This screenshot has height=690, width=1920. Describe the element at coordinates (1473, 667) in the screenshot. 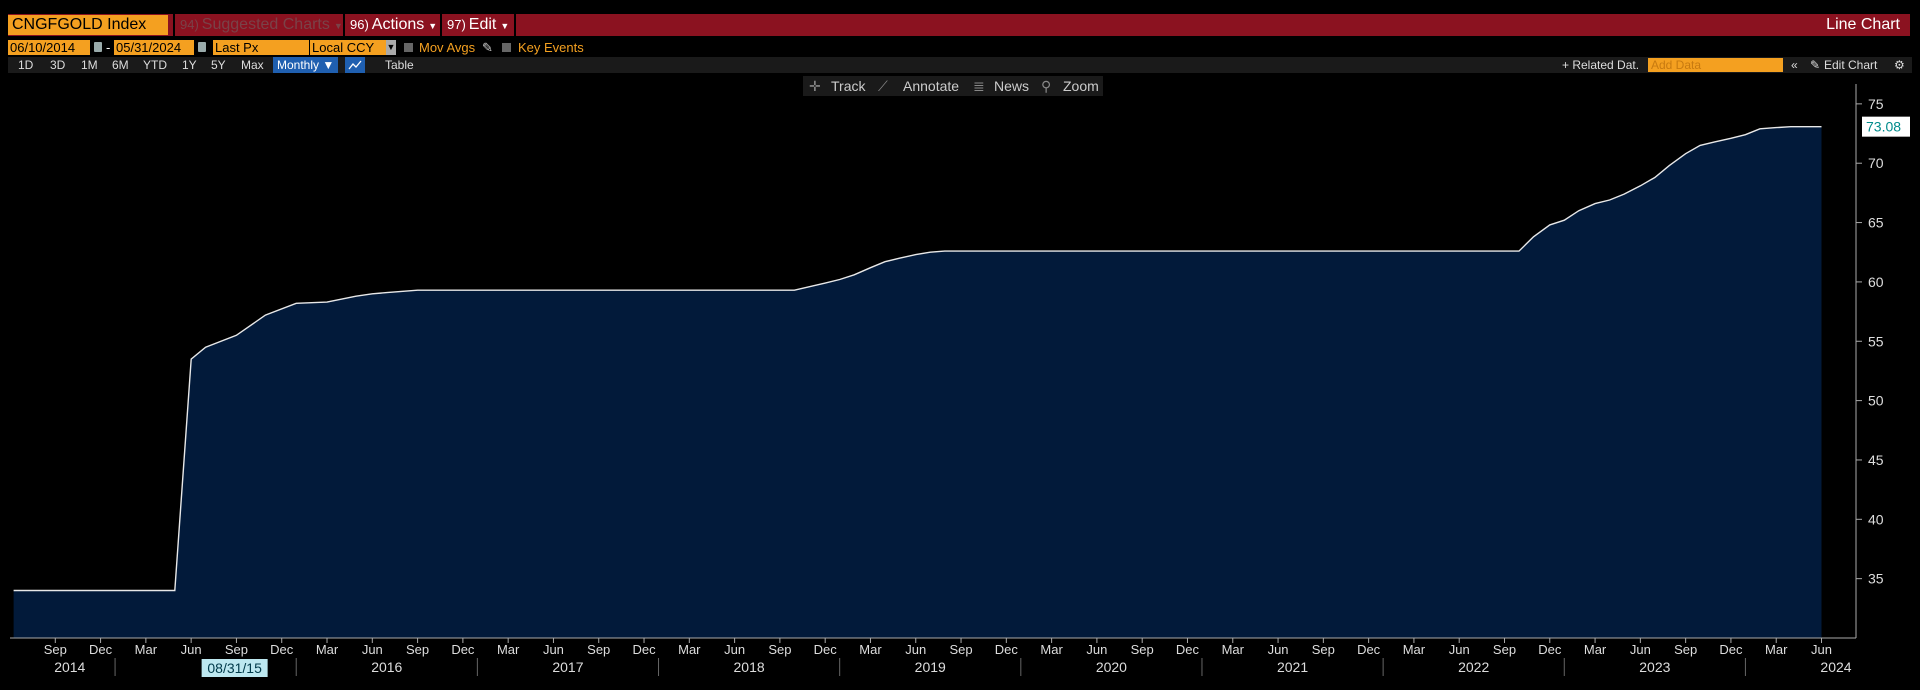

I see `year-label: 2022` at that location.